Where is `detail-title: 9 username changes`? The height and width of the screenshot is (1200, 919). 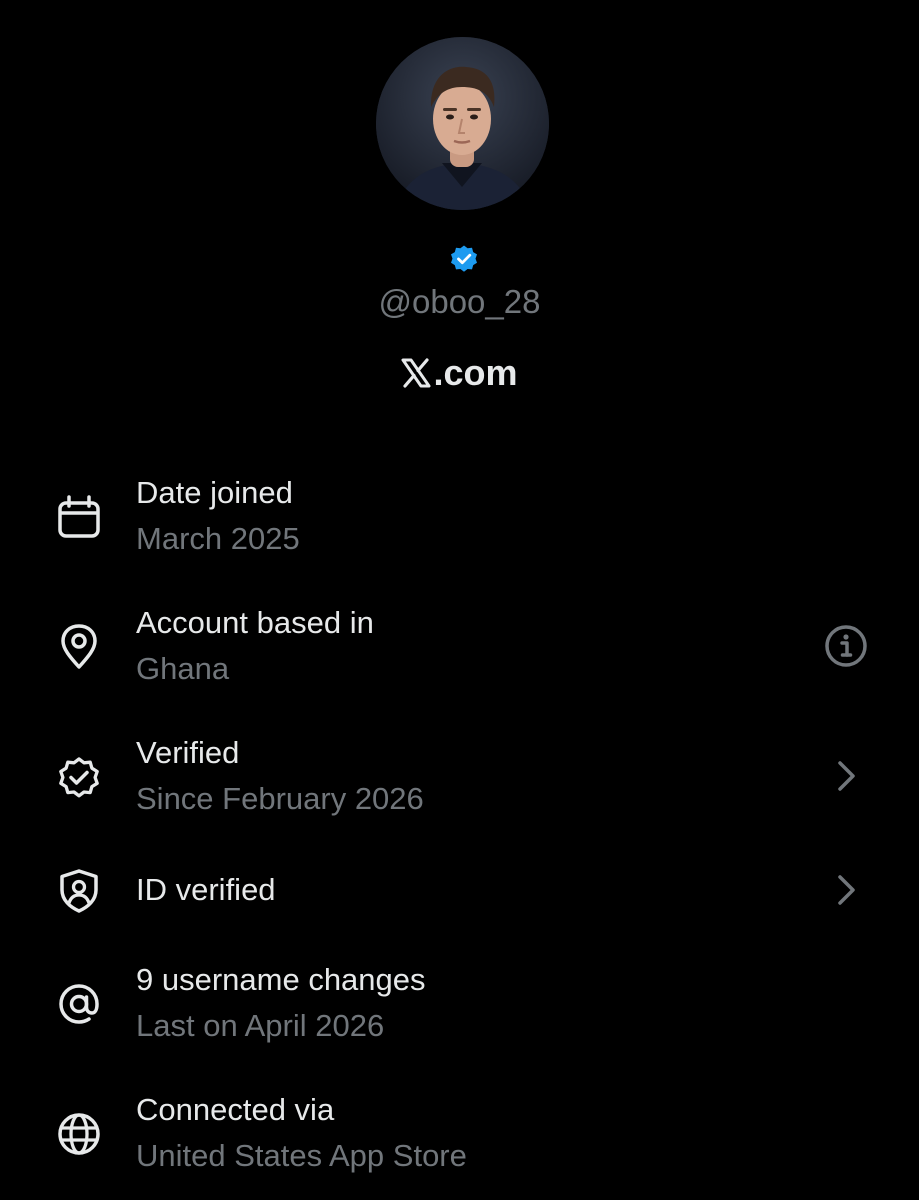
detail-title: 9 username changes is located at coordinates (281, 979).